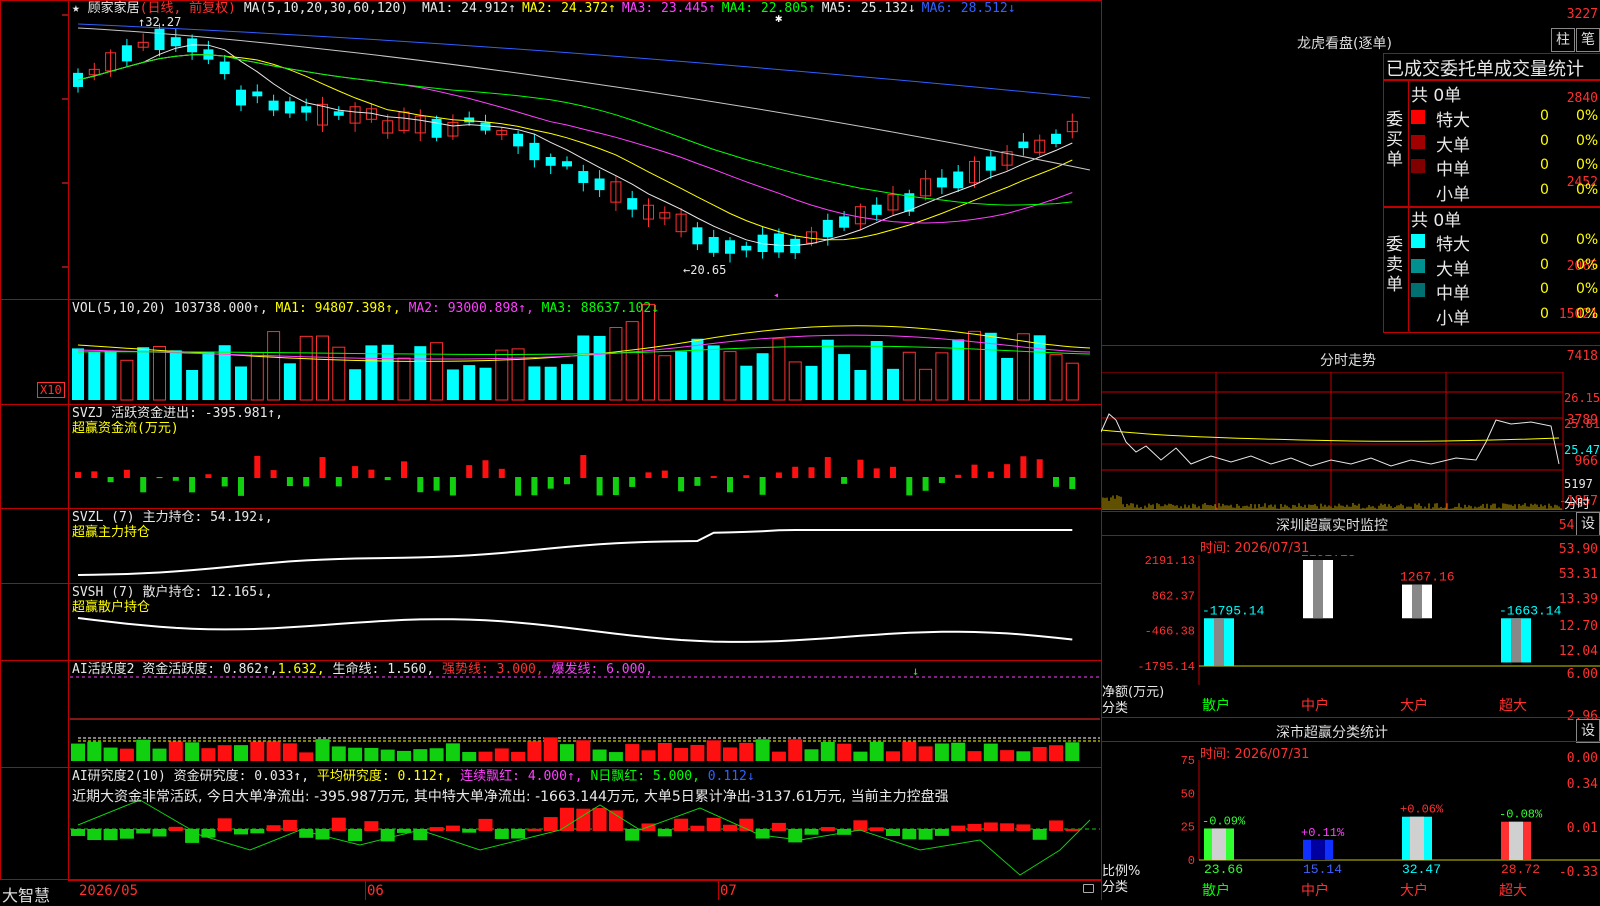 The height and width of the screenshot is (906, 1600). Describe the element at coordinates (1233, 610) in the screenshot. I see `monitor-value-label: -1795.14` at that location.